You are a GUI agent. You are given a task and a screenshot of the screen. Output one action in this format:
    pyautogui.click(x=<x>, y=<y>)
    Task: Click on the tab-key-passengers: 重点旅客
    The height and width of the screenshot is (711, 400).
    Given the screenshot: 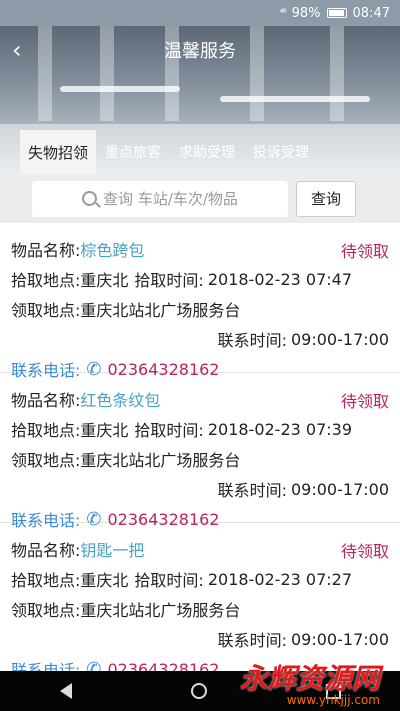 What is the action you would take?
    pyautogui.click(x=133, y=152)
    